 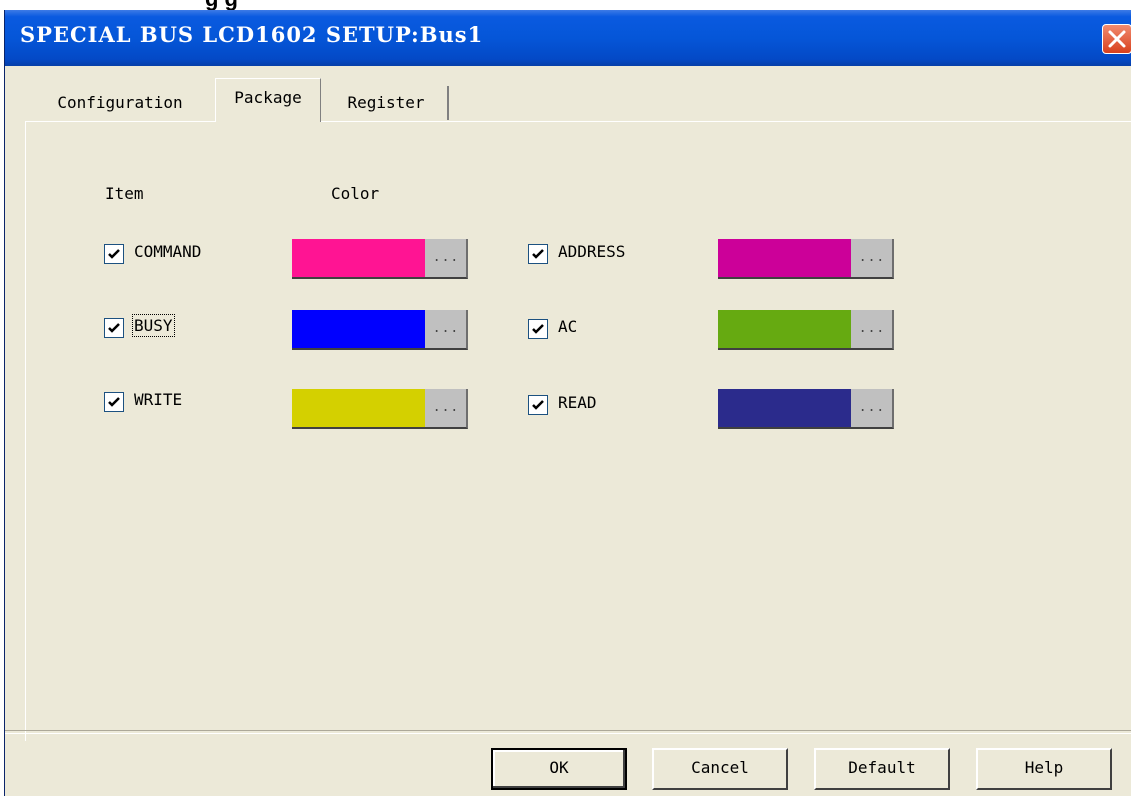 I want to click on write-label: WRITE, so click(x=158, y=399).